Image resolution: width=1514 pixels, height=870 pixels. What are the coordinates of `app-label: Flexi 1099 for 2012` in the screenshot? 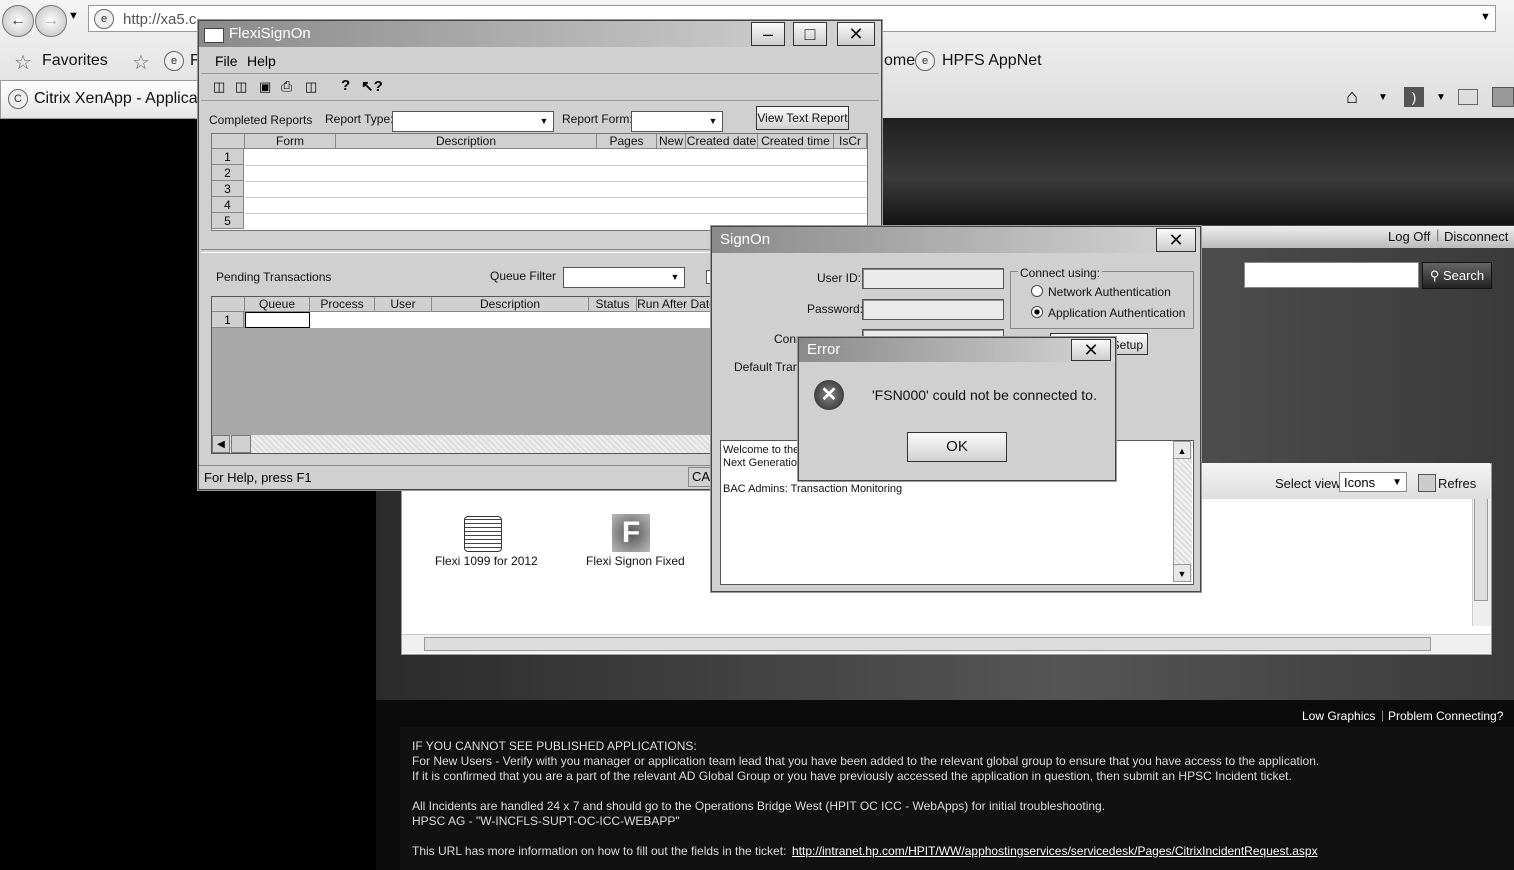 It's located at (486, 561).